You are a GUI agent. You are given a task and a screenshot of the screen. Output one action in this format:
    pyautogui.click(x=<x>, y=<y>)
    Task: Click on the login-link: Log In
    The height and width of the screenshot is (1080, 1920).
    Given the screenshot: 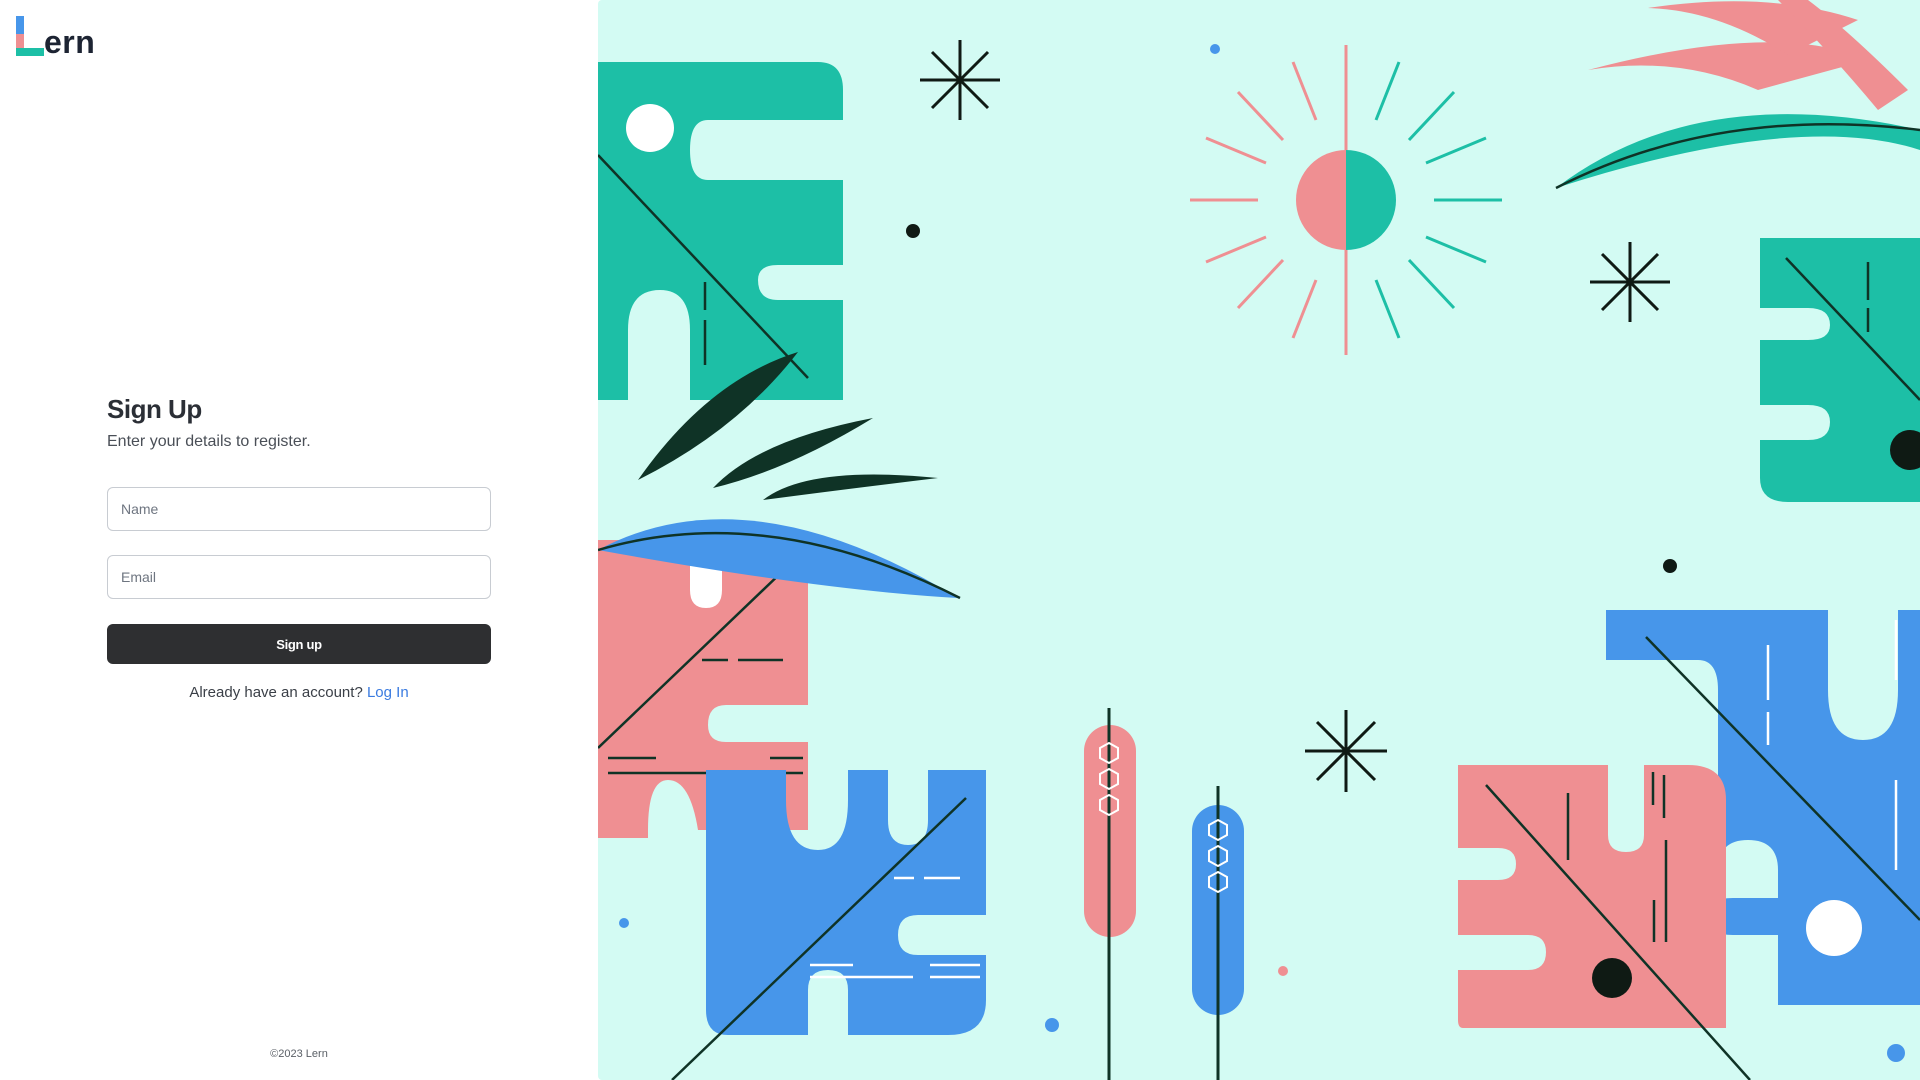 What is the action you would take?
    pyautogui.click(x=388, y=692)
    